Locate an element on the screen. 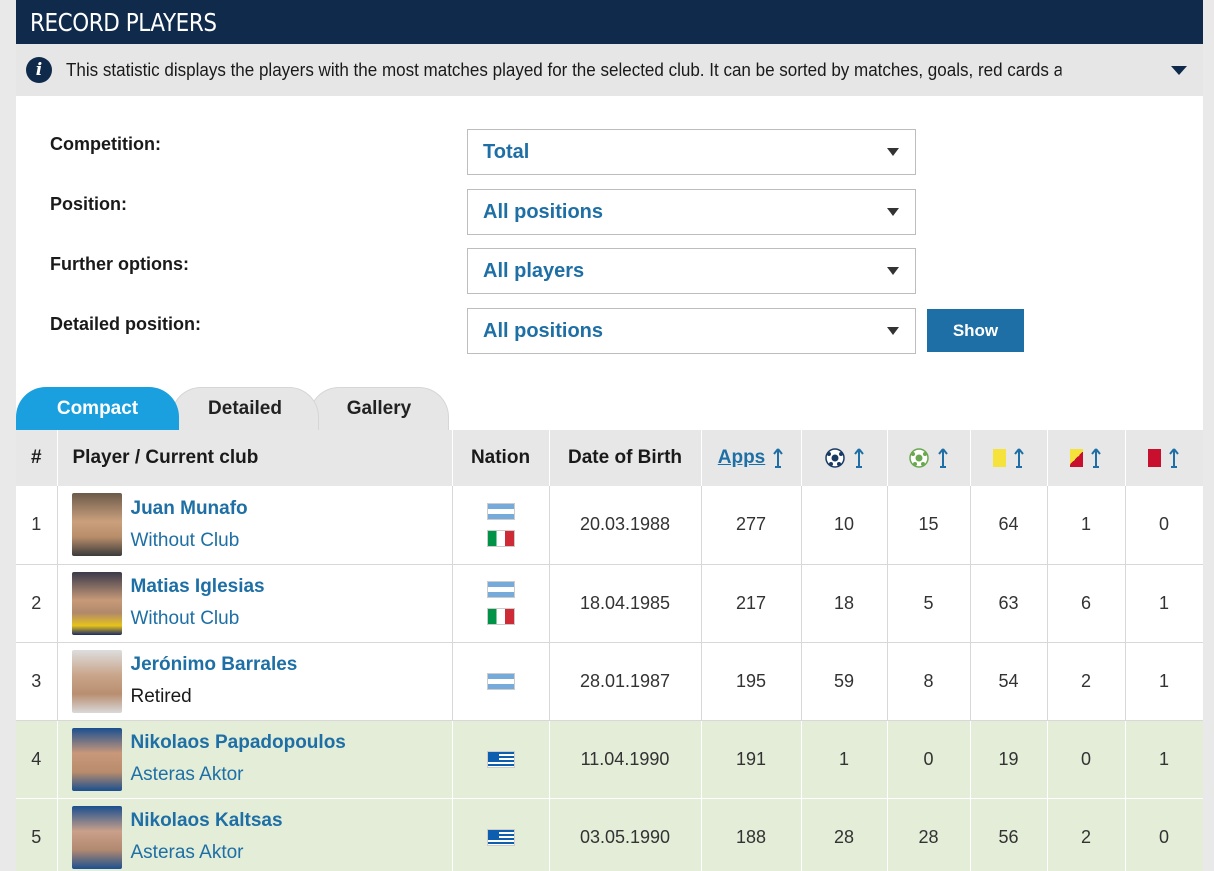 This screenshot has width=1214, height=871. detailed-position-select: All positions is located at coordinates (691, 331).